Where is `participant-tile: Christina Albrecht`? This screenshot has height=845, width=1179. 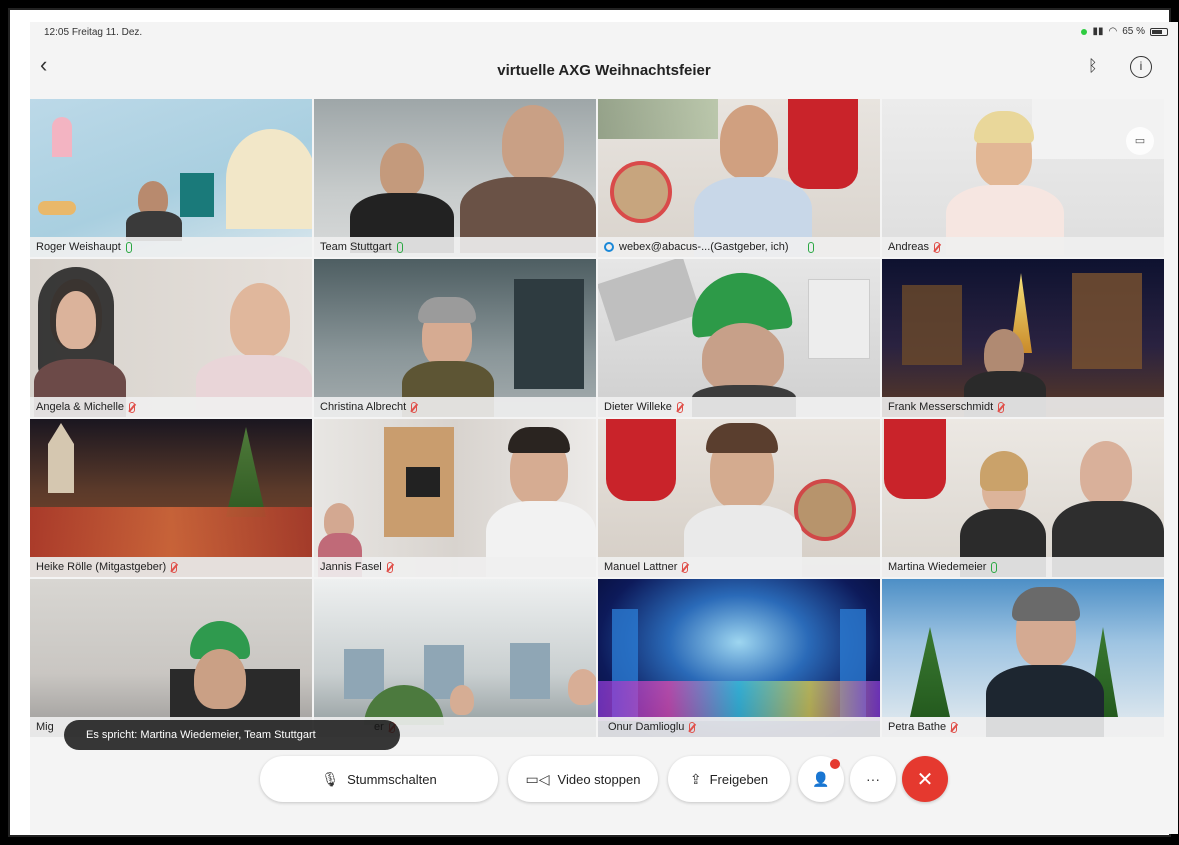
participant-tile: Christina Albrecht is located at coordinates (455, 338).